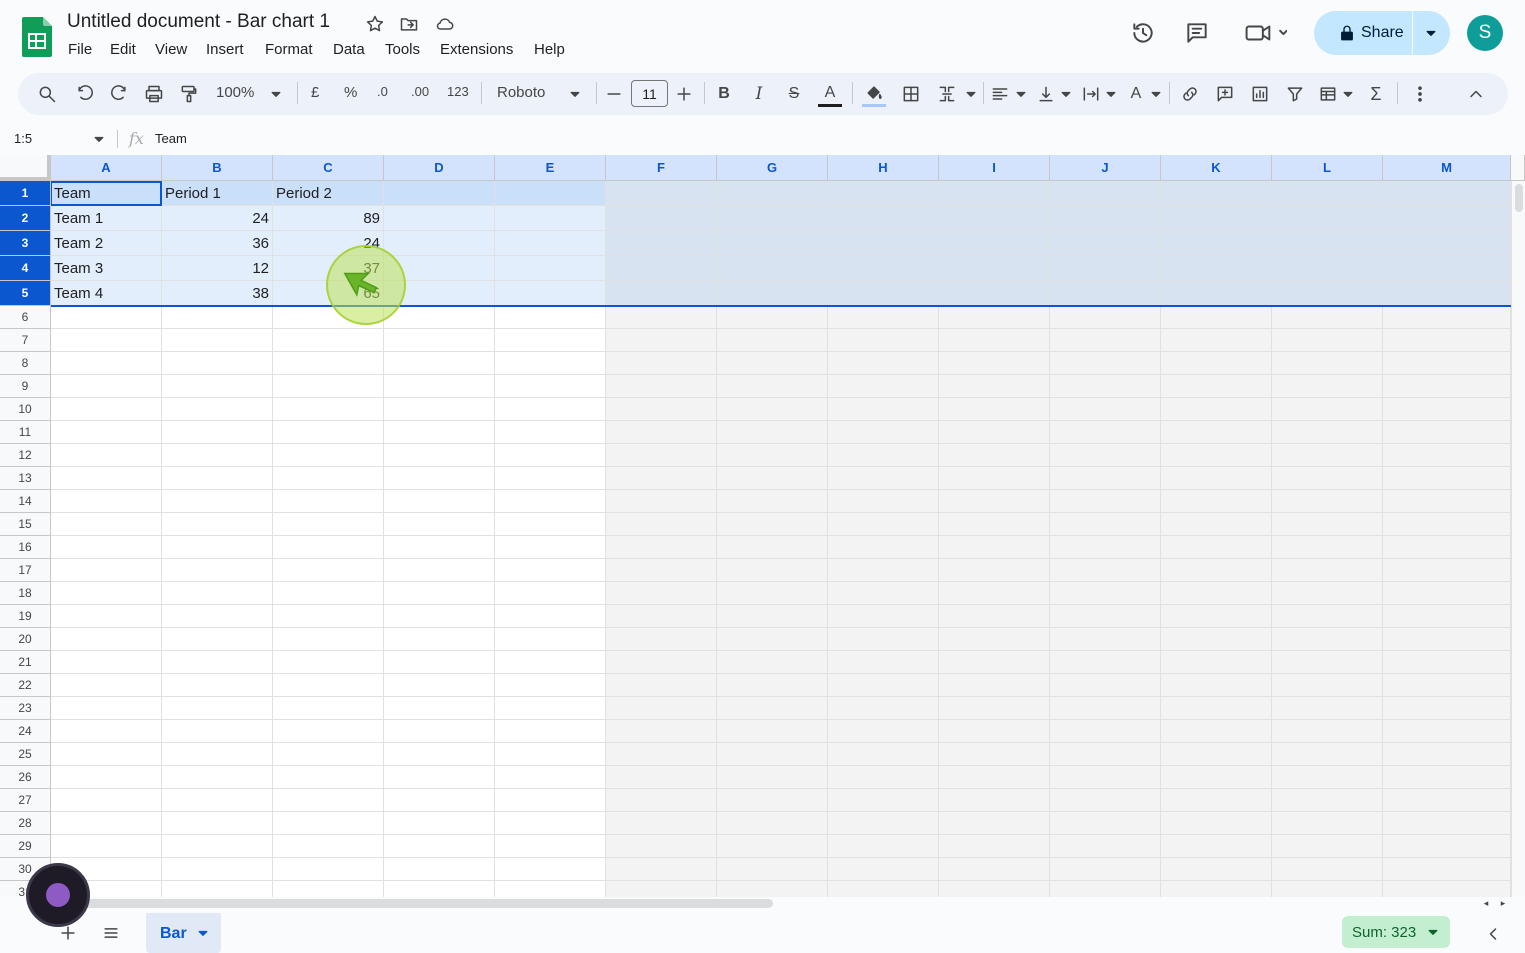  I want to click on avatar: S, so click(1485, 33).